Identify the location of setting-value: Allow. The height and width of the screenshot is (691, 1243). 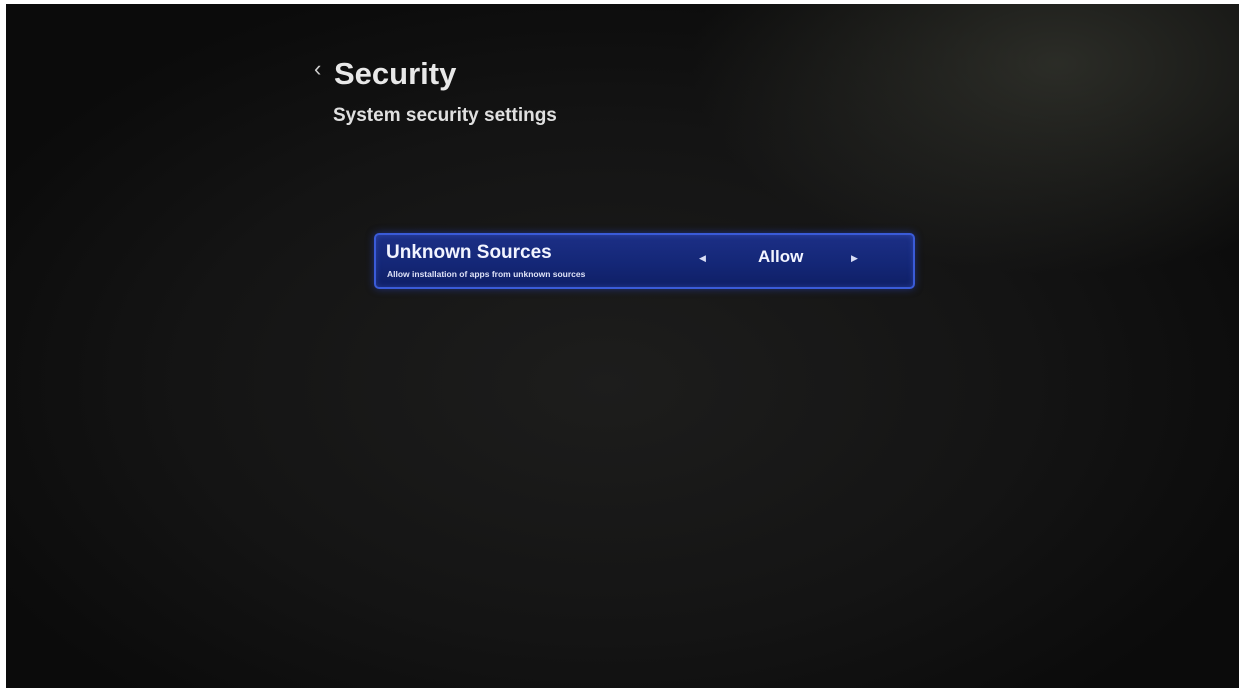
(781, 256).